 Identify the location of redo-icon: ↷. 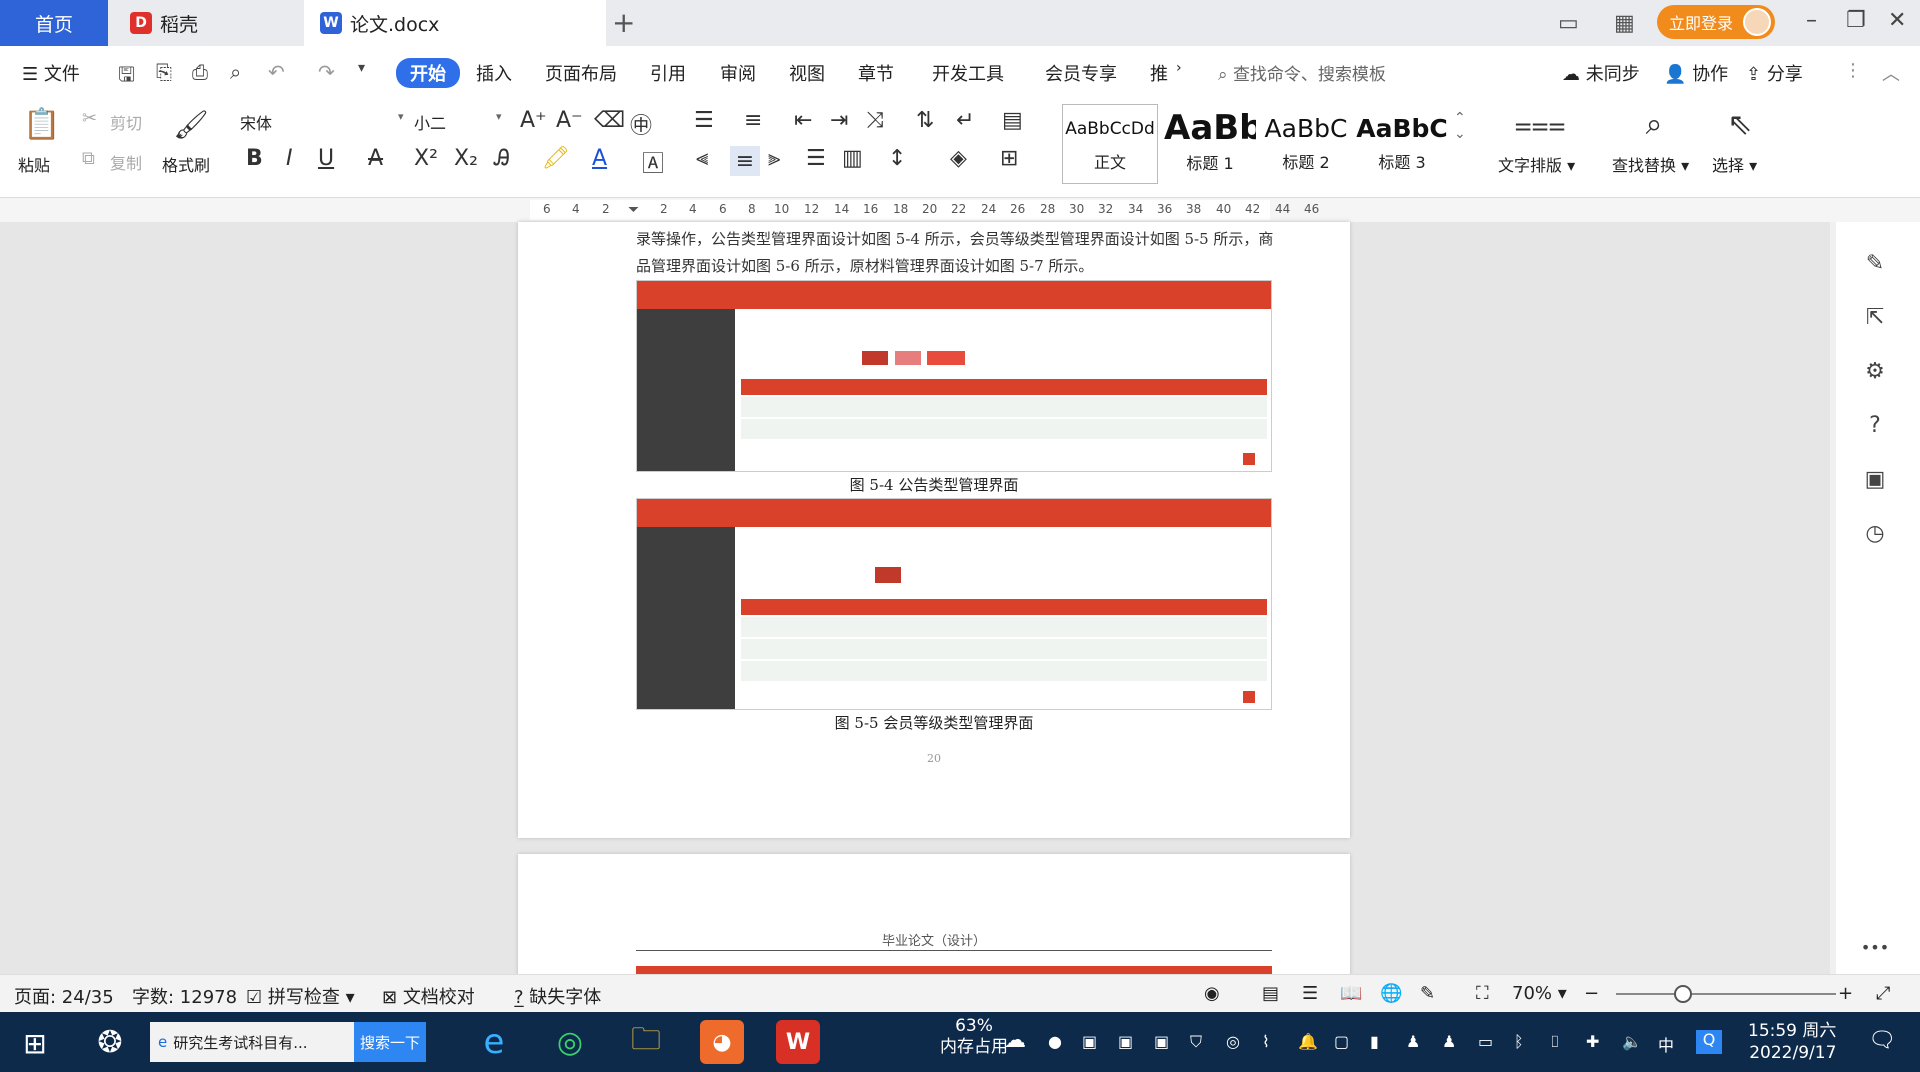
(326, 72).